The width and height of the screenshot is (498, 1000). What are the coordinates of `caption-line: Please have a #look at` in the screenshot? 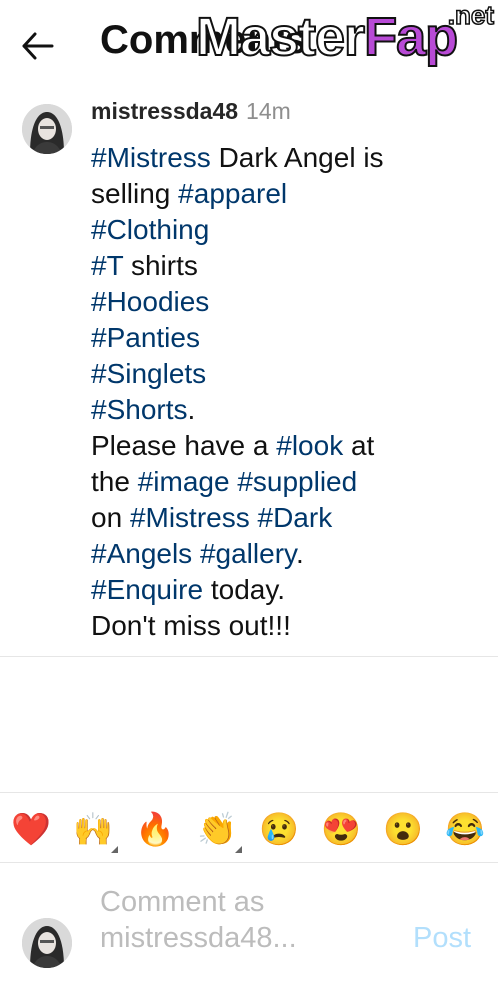 It's located at (288, 446).